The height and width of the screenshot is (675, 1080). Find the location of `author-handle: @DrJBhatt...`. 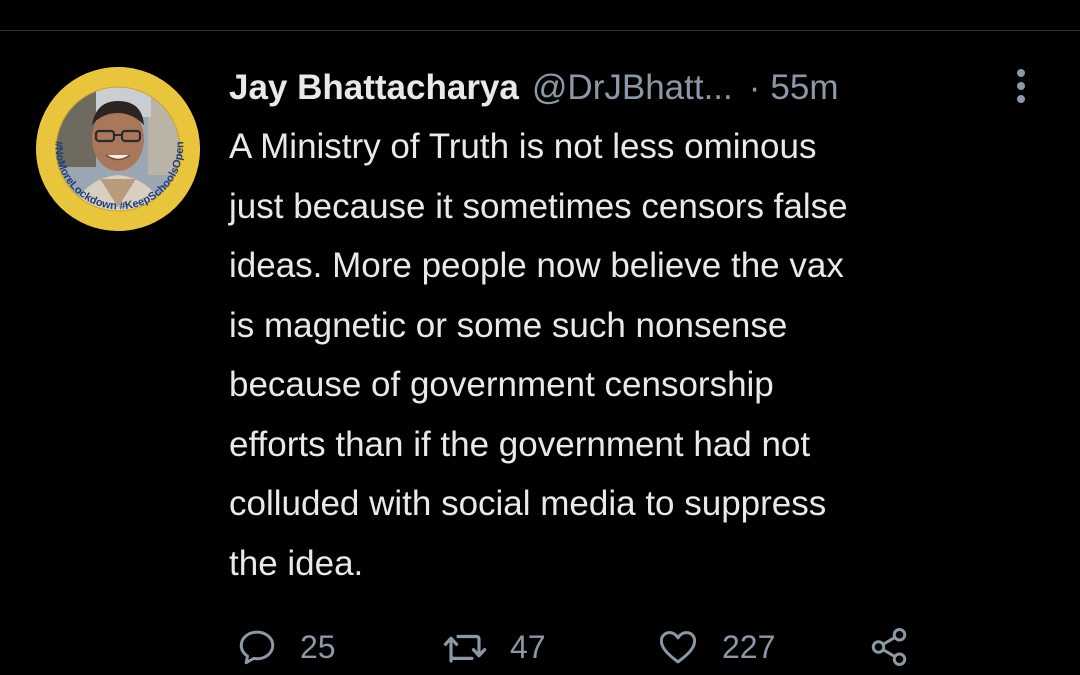

author-handle: @DrJBhatt... is located at coordinates (632, 88).